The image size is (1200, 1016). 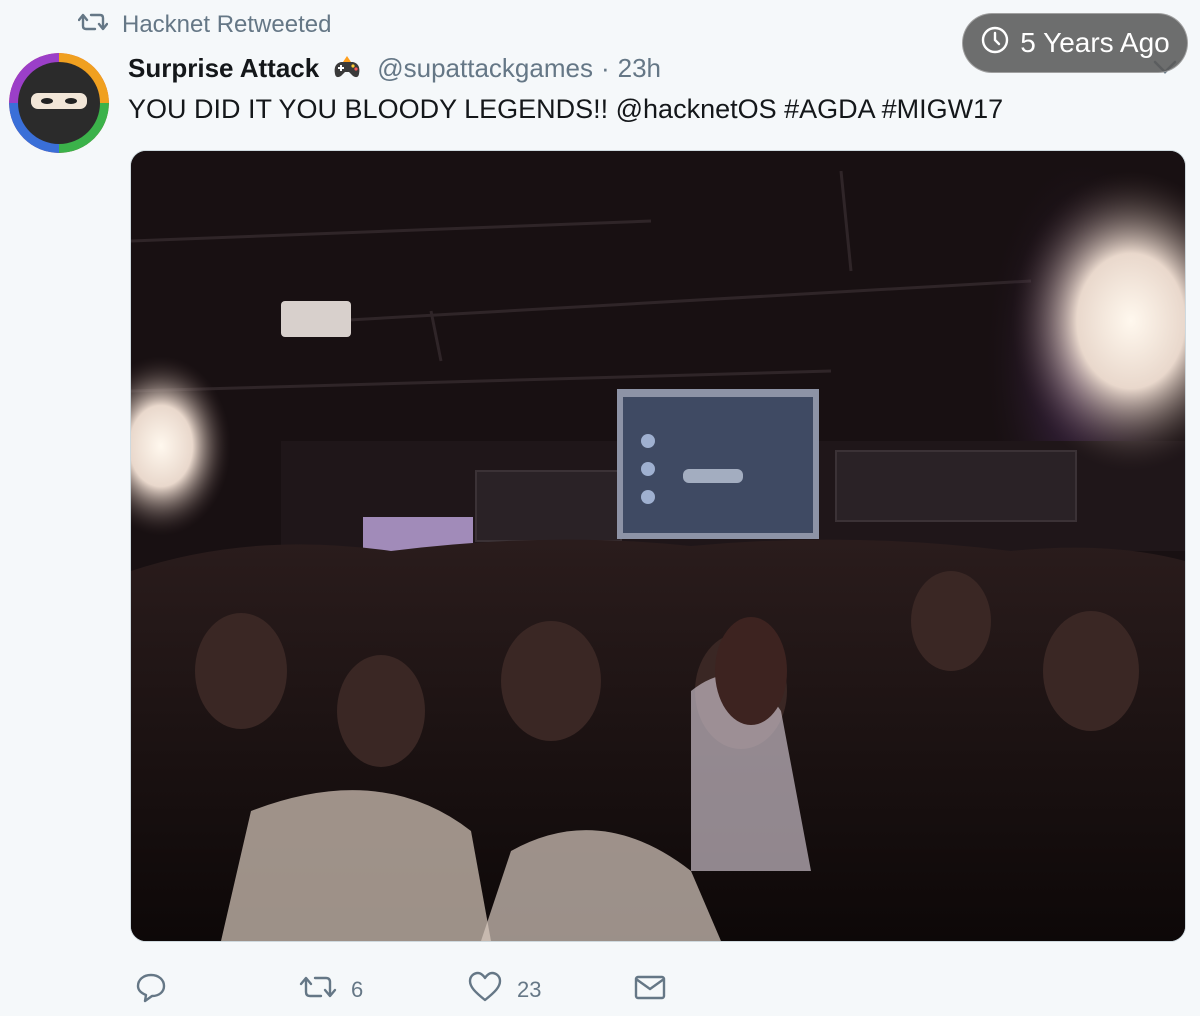 I want to click on heart-icon, so click(x=485, y=990).